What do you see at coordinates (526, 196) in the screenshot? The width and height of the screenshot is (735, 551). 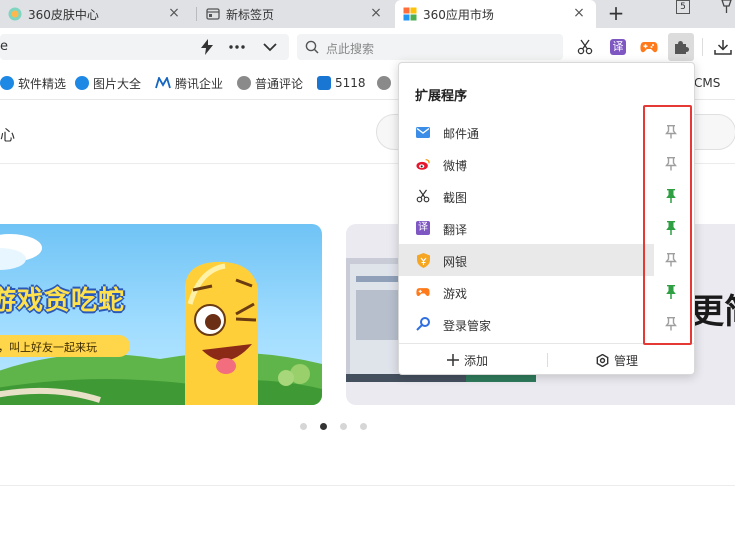 I see `extension-item-screenshot: 截图` at bounding box center [526, 196].